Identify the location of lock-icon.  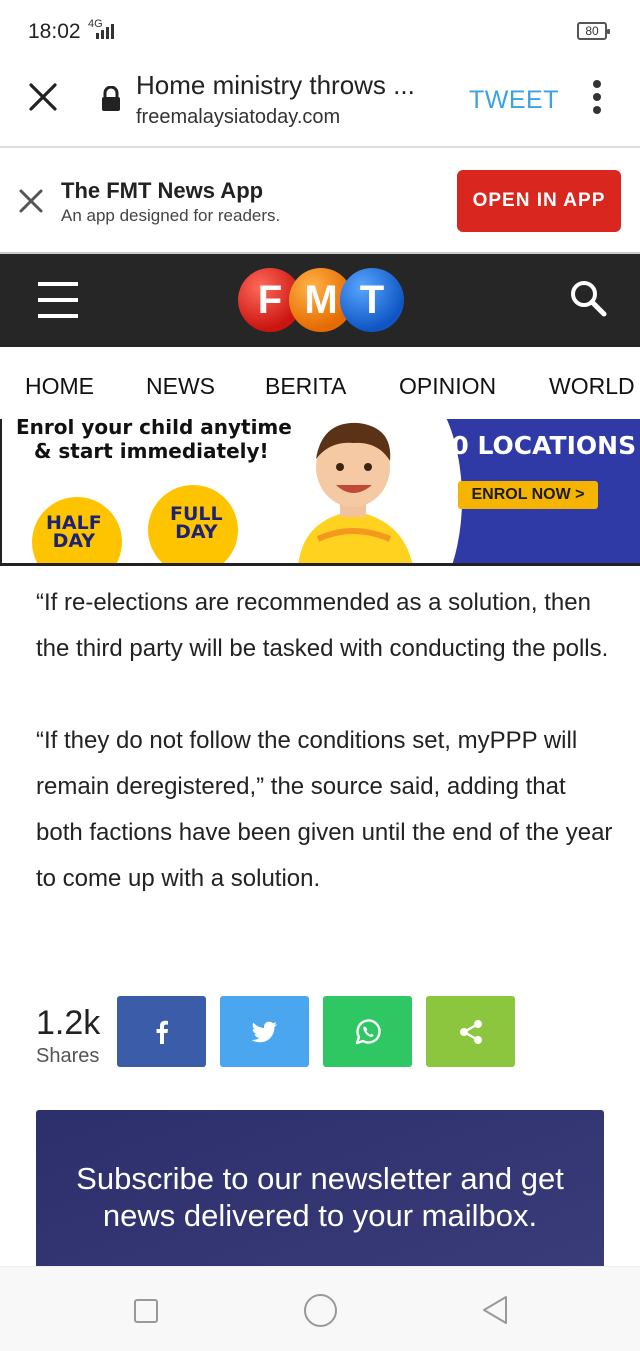
(111, 98).